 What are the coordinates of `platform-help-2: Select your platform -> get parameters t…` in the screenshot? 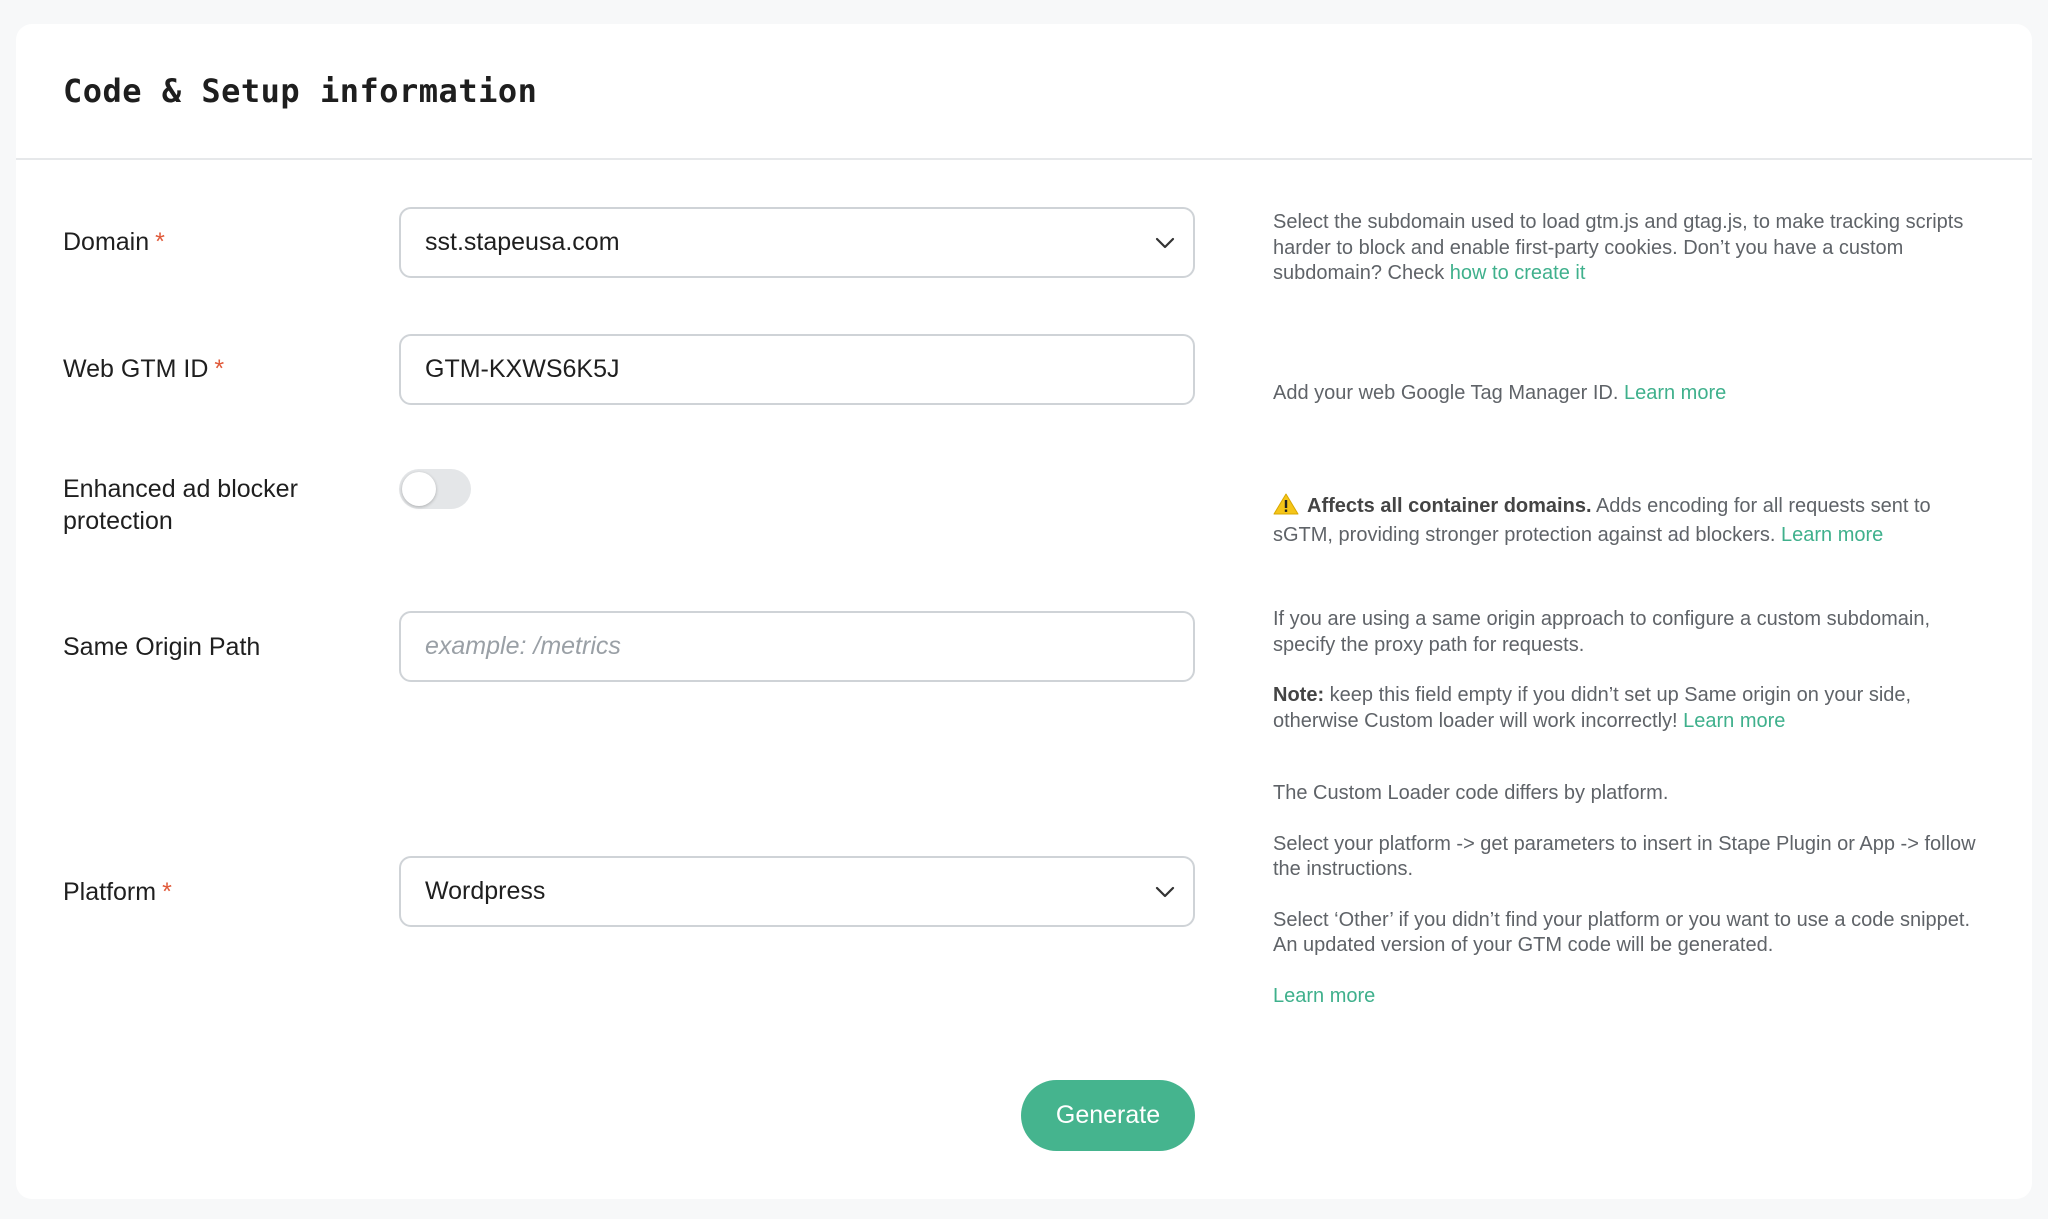 It's located at (1624, 856).